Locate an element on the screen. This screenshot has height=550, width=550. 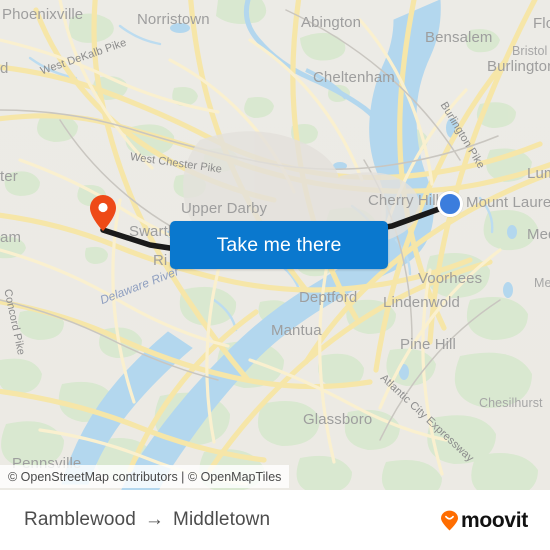
moovit-logo: moovit is located at coordinates (484, 520).